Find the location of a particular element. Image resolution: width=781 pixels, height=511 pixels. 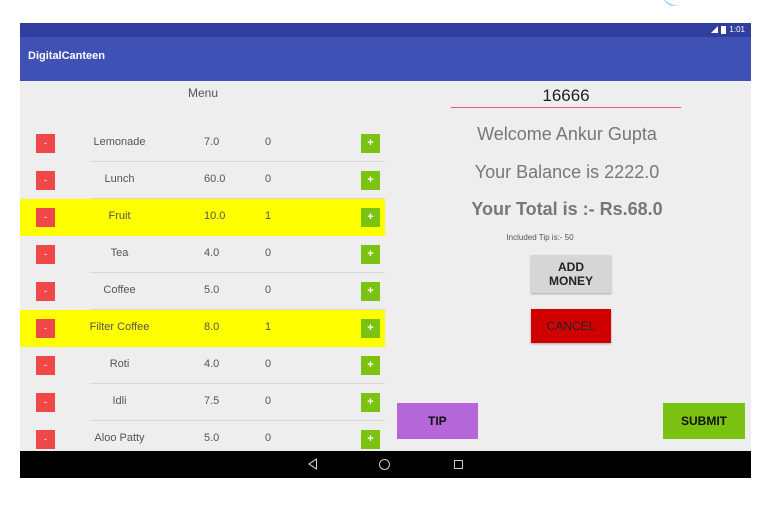

total-text: Your Total is :- Rs.68.0 is located at coordinates (567, 209).